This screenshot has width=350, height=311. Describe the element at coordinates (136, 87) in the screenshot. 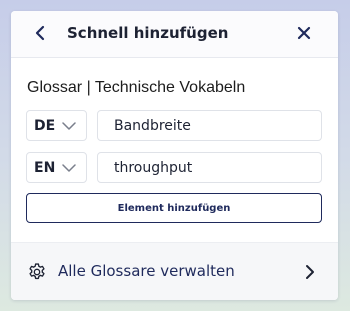

I see `glossary-title: Glossar | Technische Vokabeln` at that location.